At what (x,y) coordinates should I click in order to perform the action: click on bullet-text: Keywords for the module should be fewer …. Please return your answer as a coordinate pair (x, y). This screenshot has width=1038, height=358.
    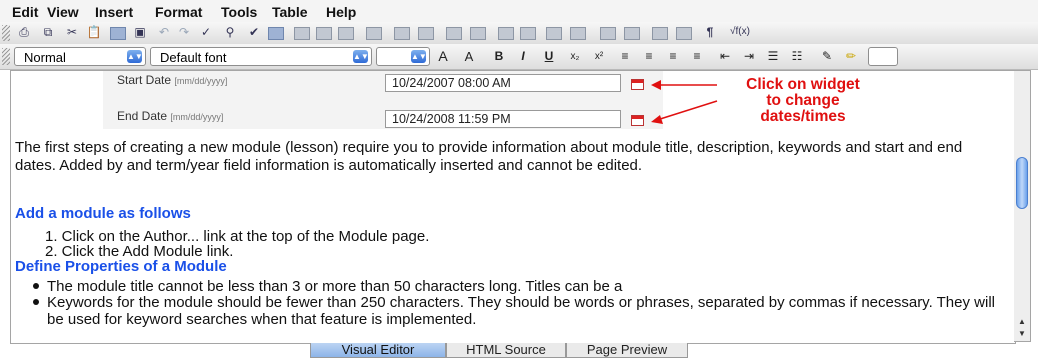
    Looking at the image, I should click on (521, 311).